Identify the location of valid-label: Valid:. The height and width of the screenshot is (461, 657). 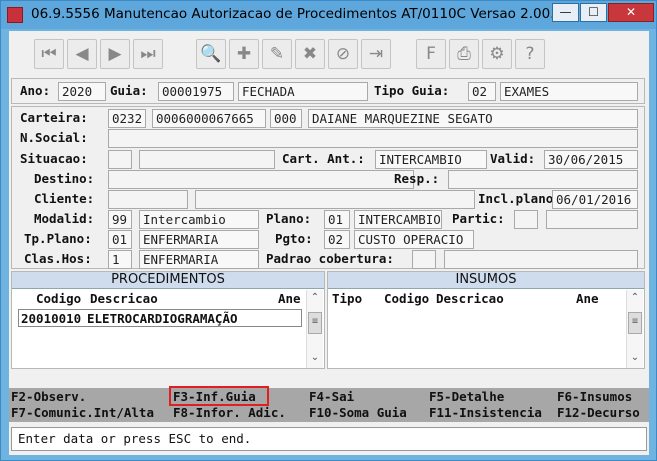
(513, 158).